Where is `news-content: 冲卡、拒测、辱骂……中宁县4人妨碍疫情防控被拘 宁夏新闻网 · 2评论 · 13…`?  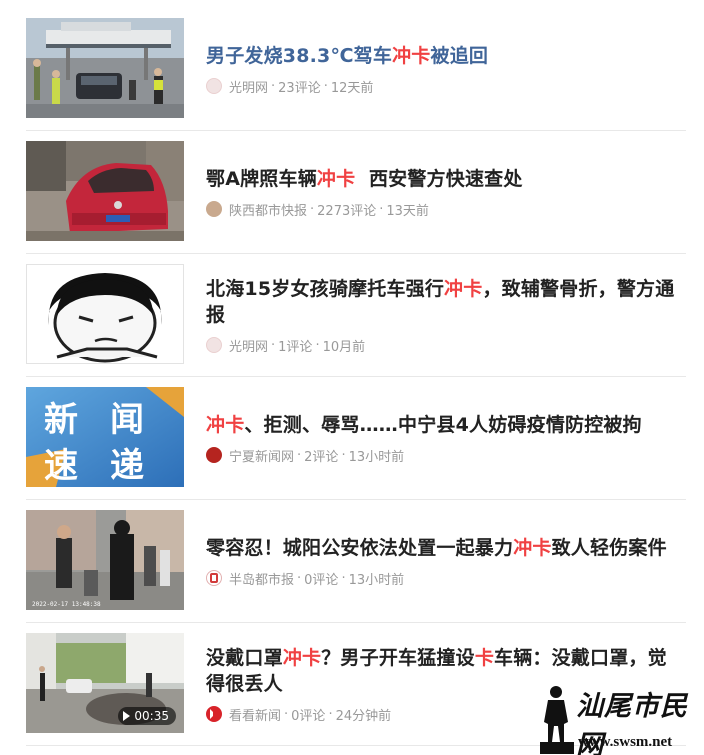
news-content: 冲卡、拒测、辱骂……中宁县4人妨碍疫情防控被拘 宁夏新闻网 · 2评论 · 13… is located at coordinates (446, 438).